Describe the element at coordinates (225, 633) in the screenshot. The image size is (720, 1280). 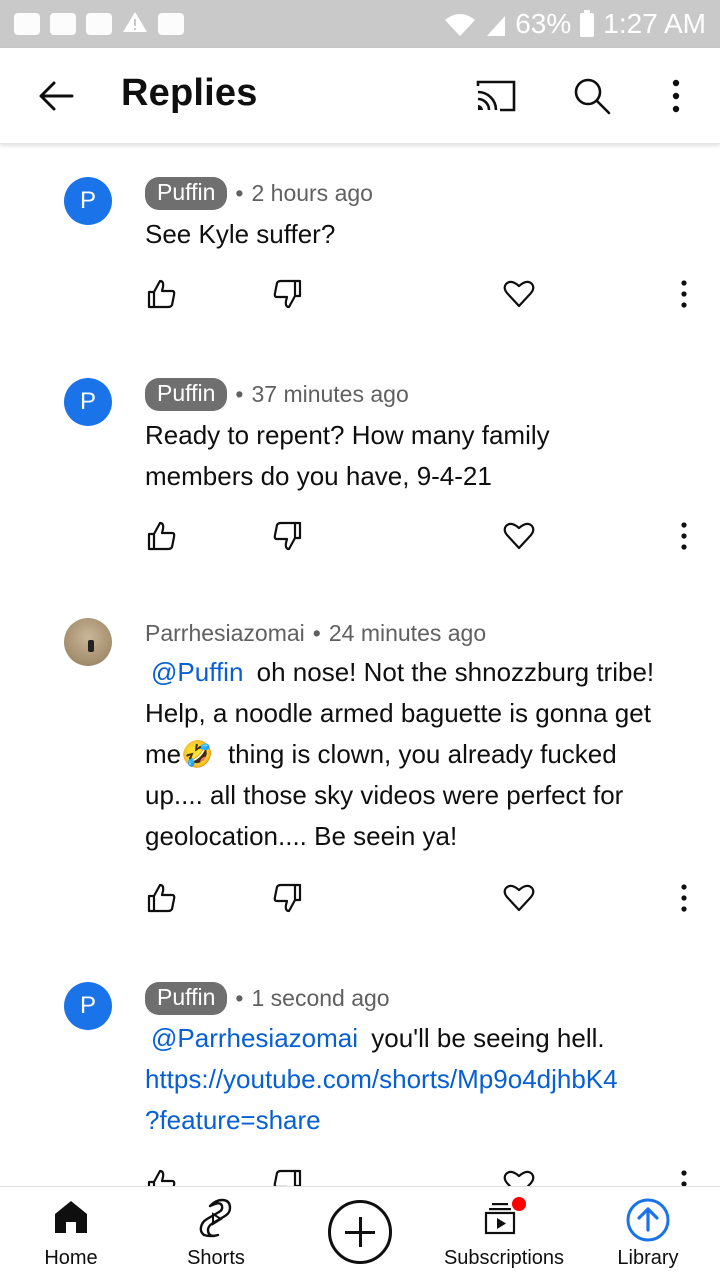
I see `author-name: Parrhesiazomai` at that location.